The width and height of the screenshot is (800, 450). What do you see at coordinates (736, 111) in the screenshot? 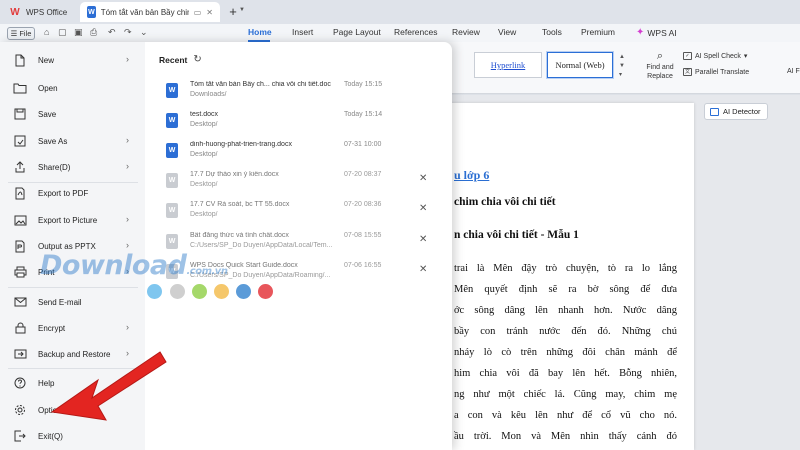
I see `ai-detector-button: AI Detector` at bounding box center [736, 111].